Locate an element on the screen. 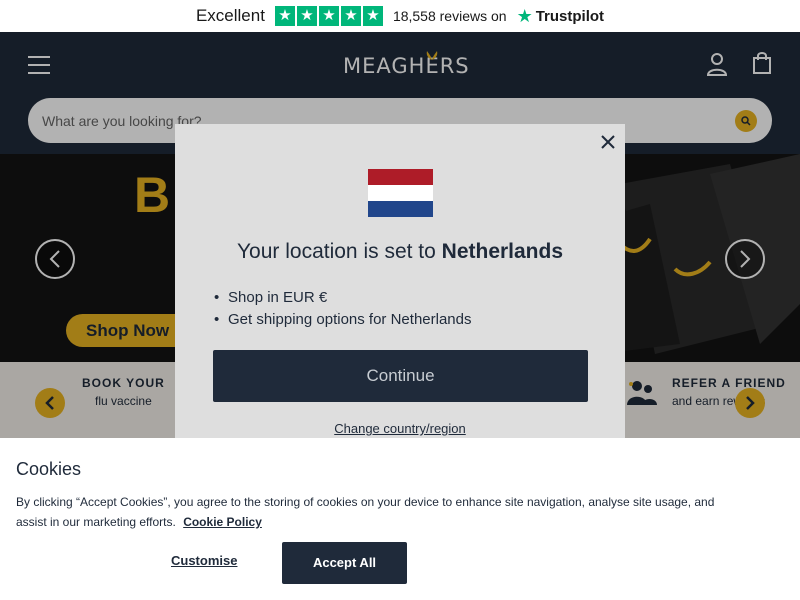  location-country: Netherlands is located at coordinates (502, 251).